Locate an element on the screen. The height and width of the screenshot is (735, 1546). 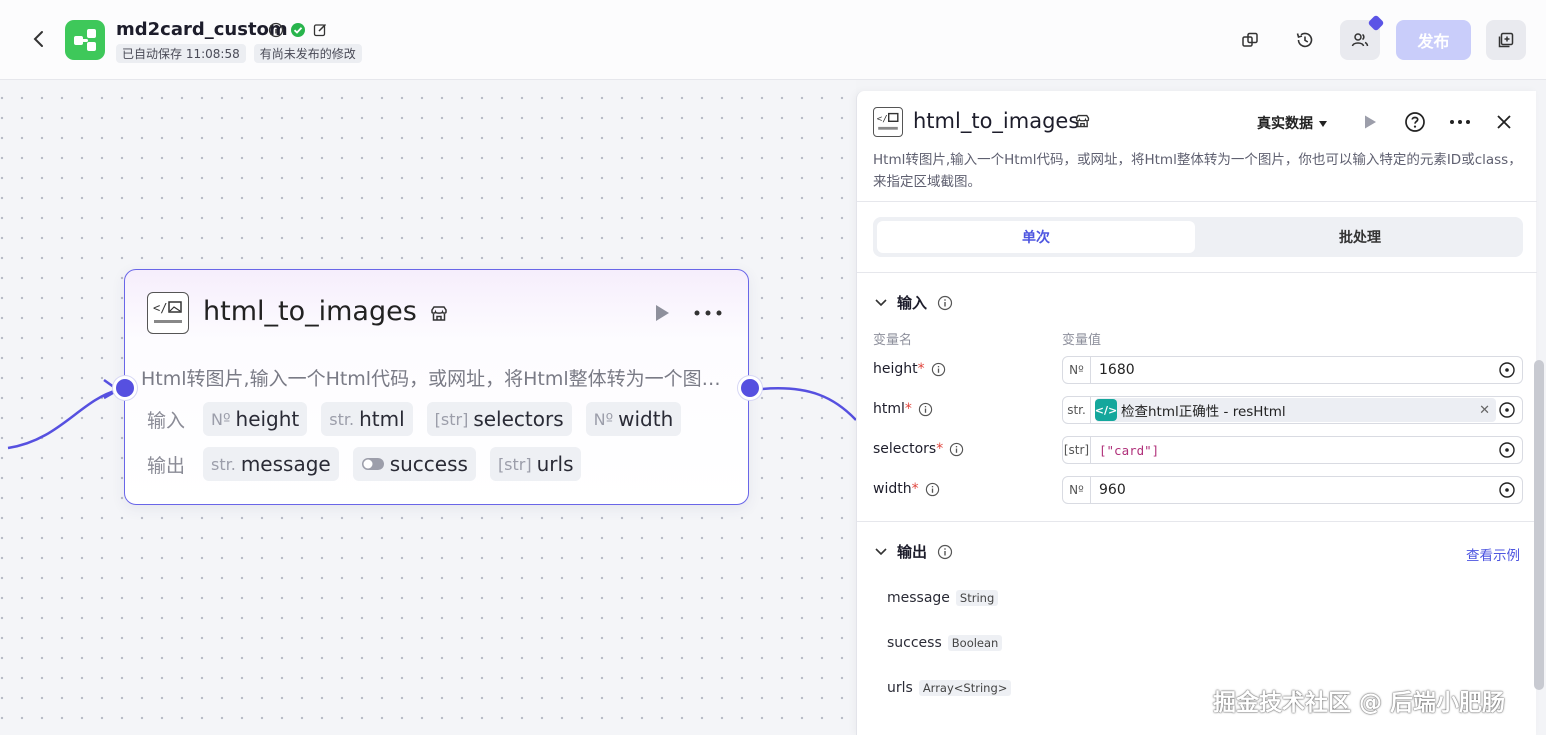
node-input-label: 输入 is located at coordinates (166, 420).